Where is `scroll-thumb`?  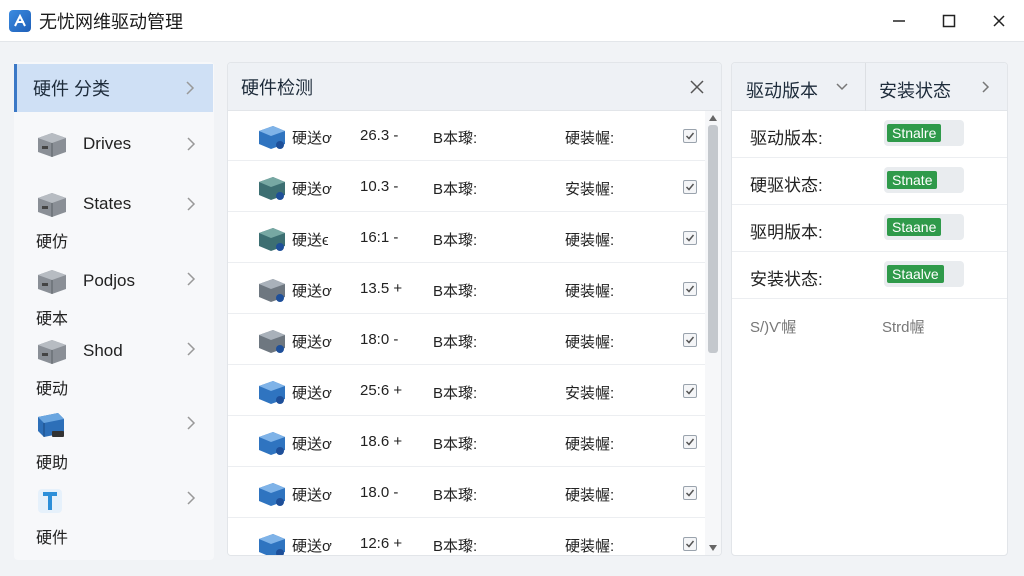
scroll-thumb is located at coordinates (713, 239).